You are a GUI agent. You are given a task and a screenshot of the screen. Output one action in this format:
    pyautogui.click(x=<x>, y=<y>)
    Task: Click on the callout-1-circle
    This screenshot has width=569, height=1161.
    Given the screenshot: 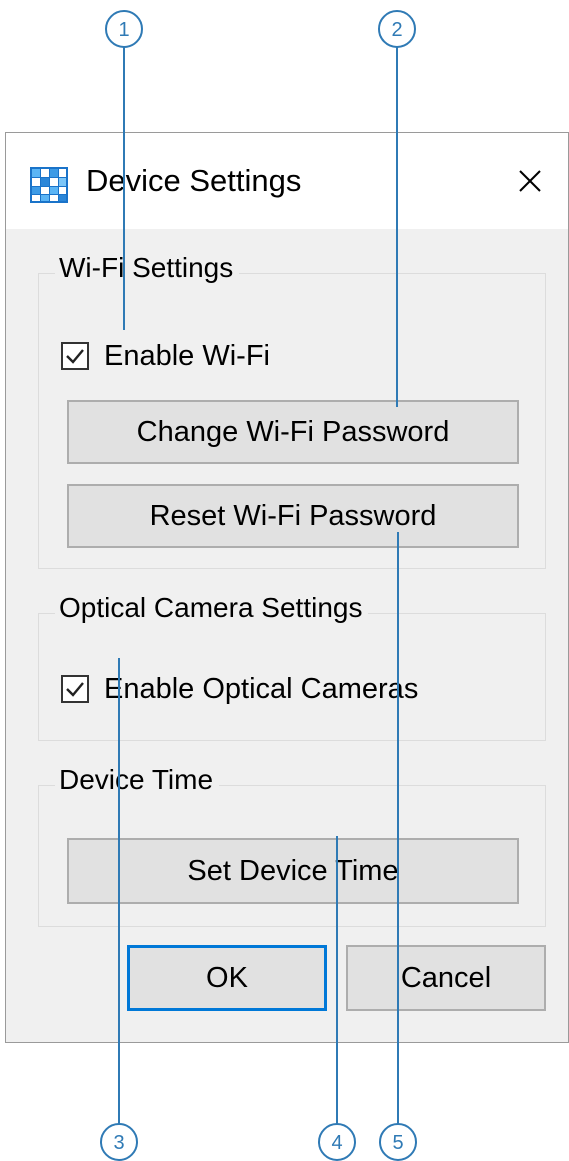 What is the action you would take?
    pyautogui.click(x=124, y=29)
    